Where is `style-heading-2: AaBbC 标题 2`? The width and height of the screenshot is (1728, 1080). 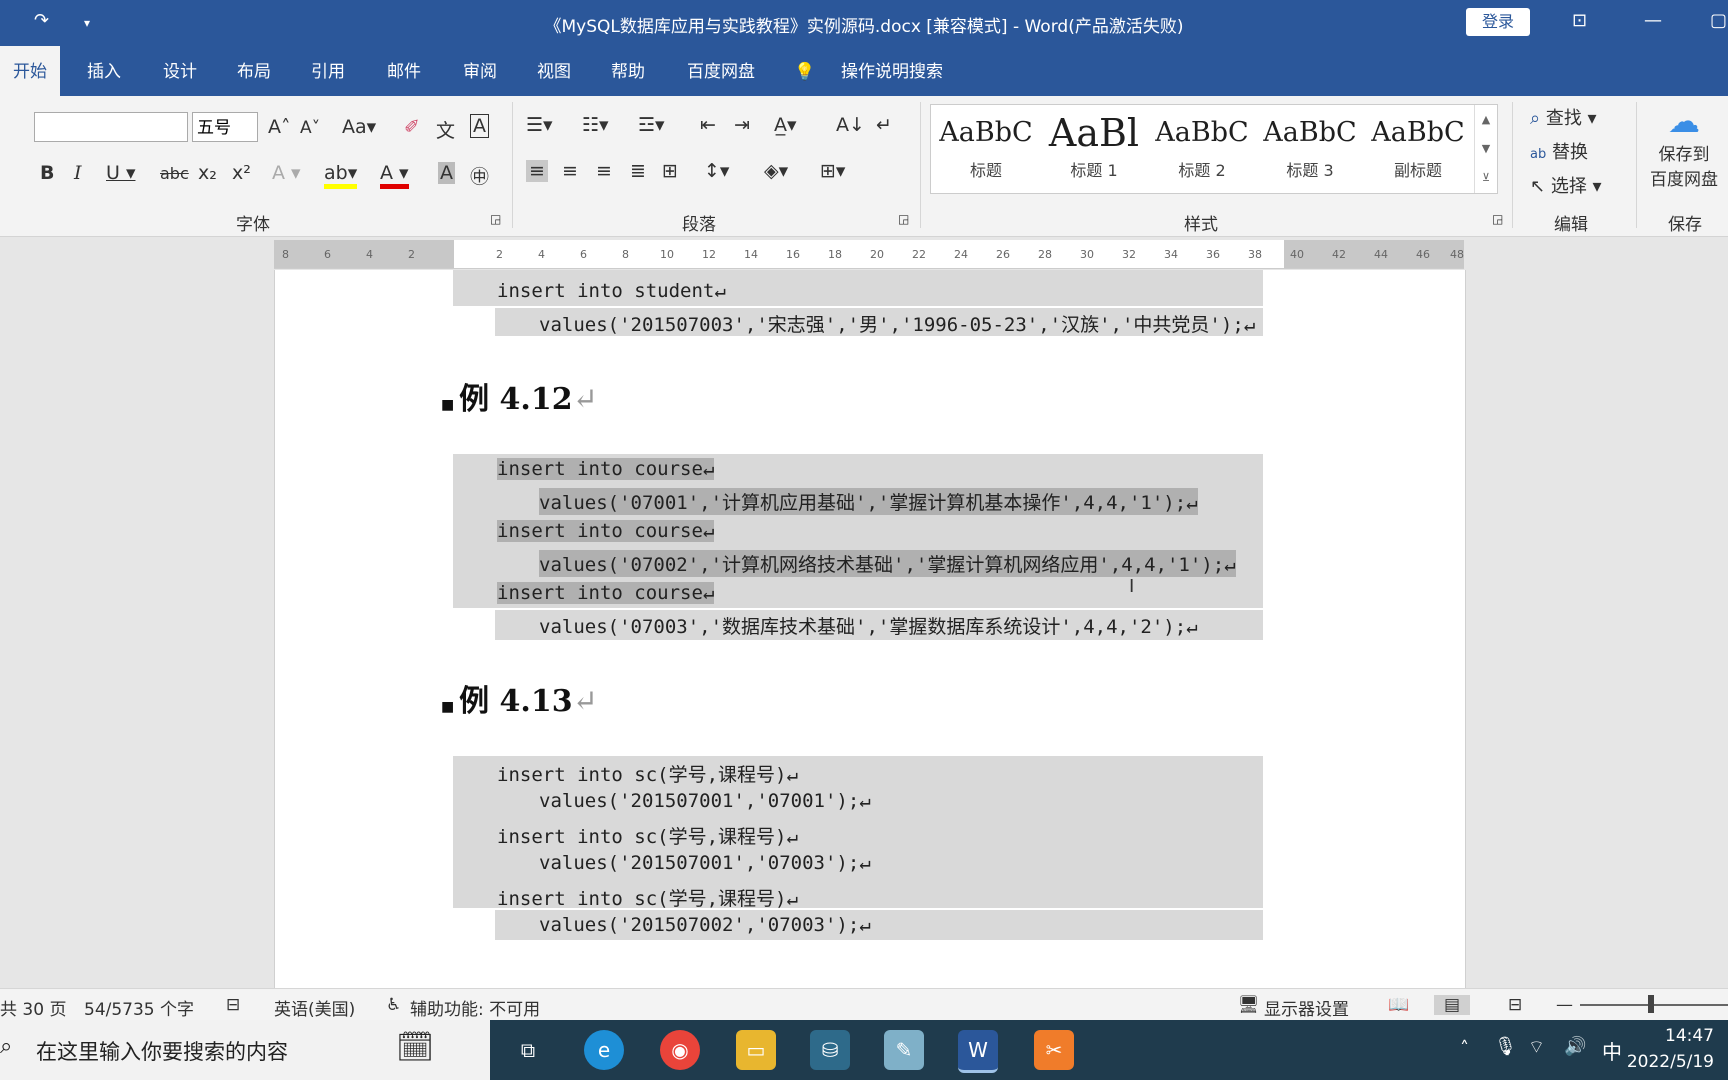
style-heading-2: AaBbC 标题 2 is located at coordinates (1202, 145).